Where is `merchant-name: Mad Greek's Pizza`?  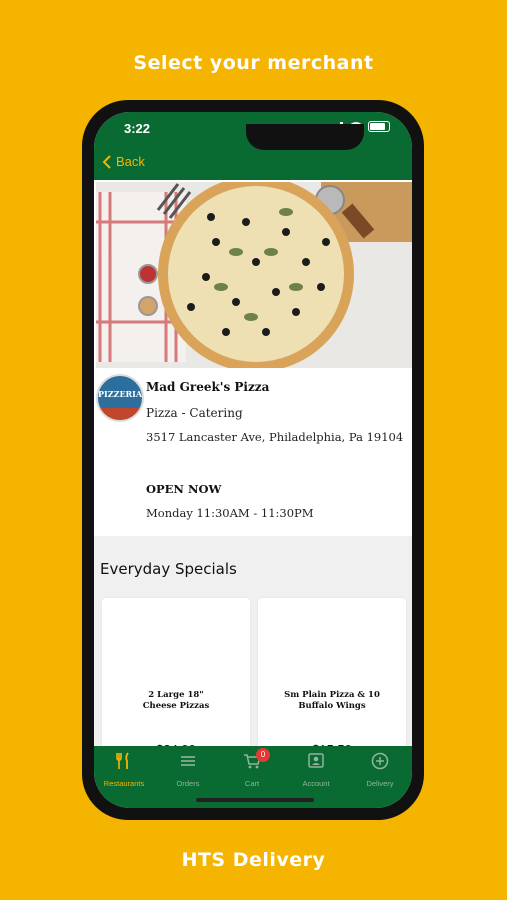
merchant-name: Mad Greek's Pizza is located at coordinates (208, 387).